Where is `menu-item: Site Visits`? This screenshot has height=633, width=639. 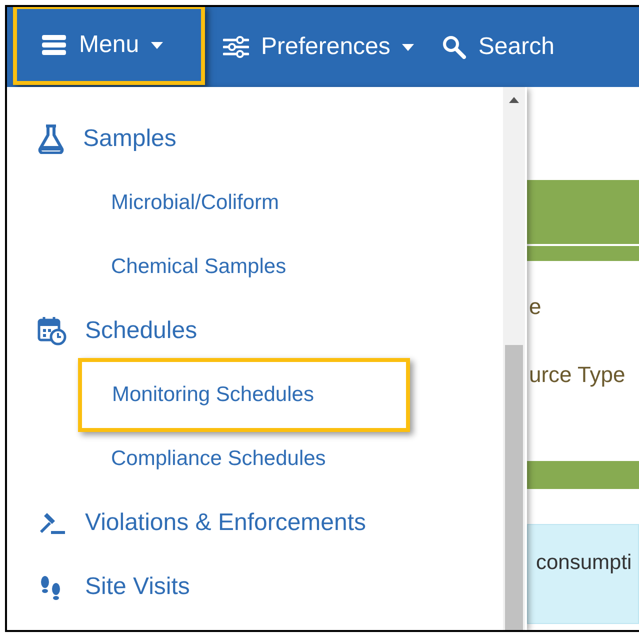
menu-item: Site Visits is located at coordinates (113, 587).